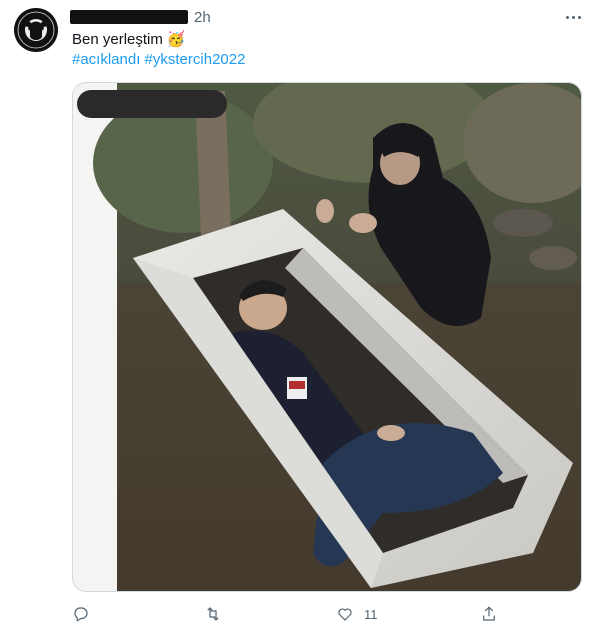 Image resolution: width=589 pixels, height=640 pixels. I want to click on heart-icon, so click(345, 614).